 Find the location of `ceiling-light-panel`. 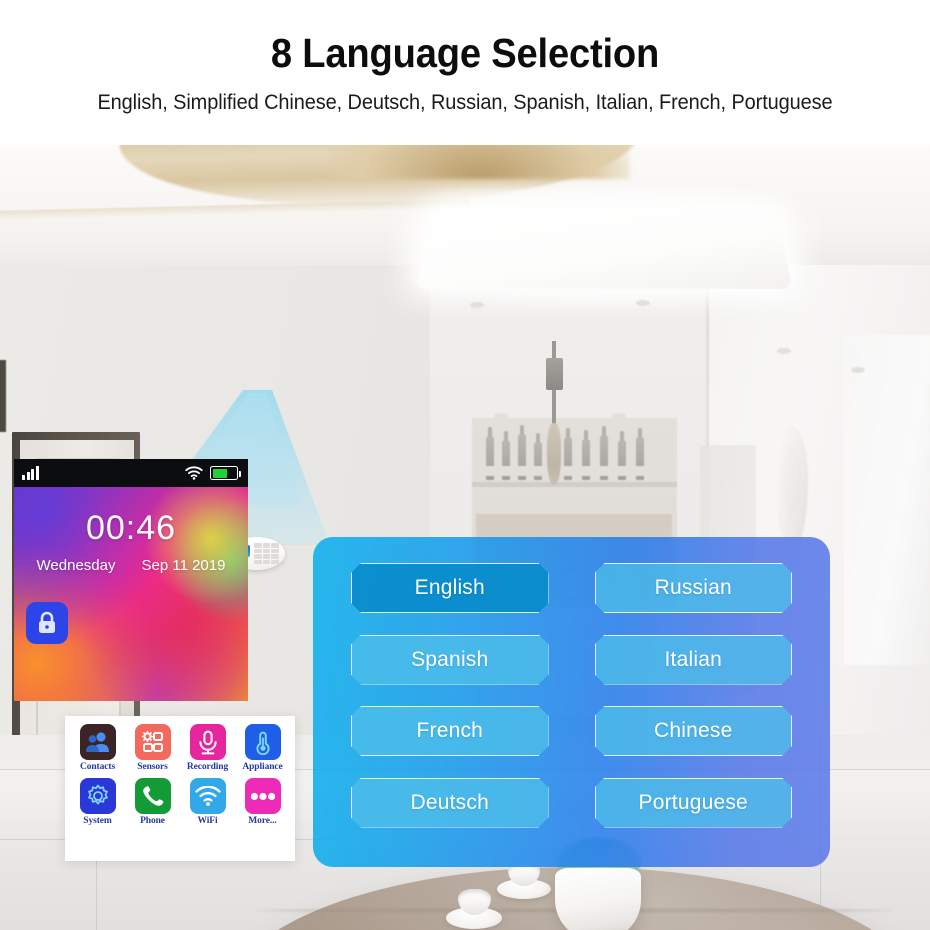

ceiling-light-panel is located at coordinates (604, 248).